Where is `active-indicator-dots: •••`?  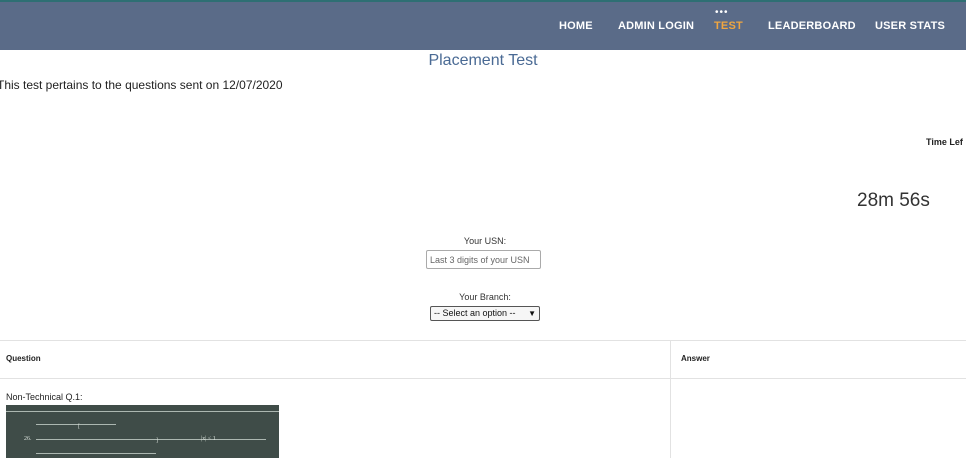
active-indicator-dots: ••• is located at coordinates (722, 12).